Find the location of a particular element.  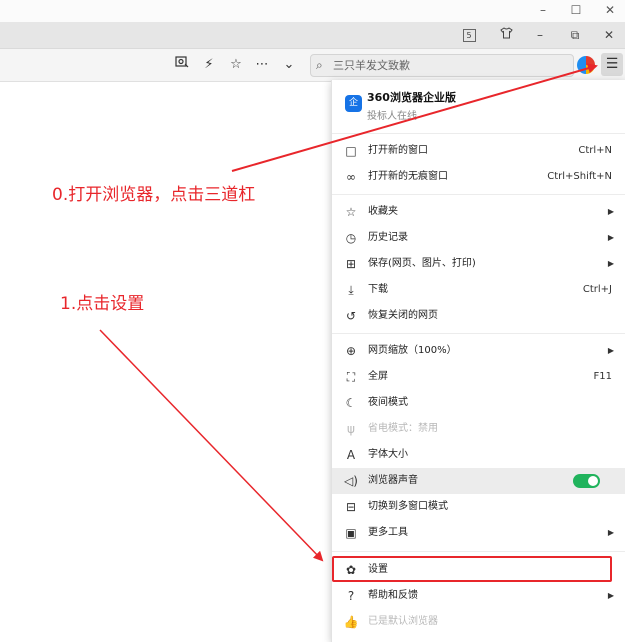

menu-item-download: ⤓ 下载 Ctrl+J is located at coordinates (478, 290).